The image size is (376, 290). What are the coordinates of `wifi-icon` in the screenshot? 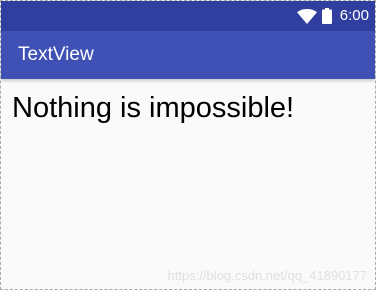 It's located at (306, 16).